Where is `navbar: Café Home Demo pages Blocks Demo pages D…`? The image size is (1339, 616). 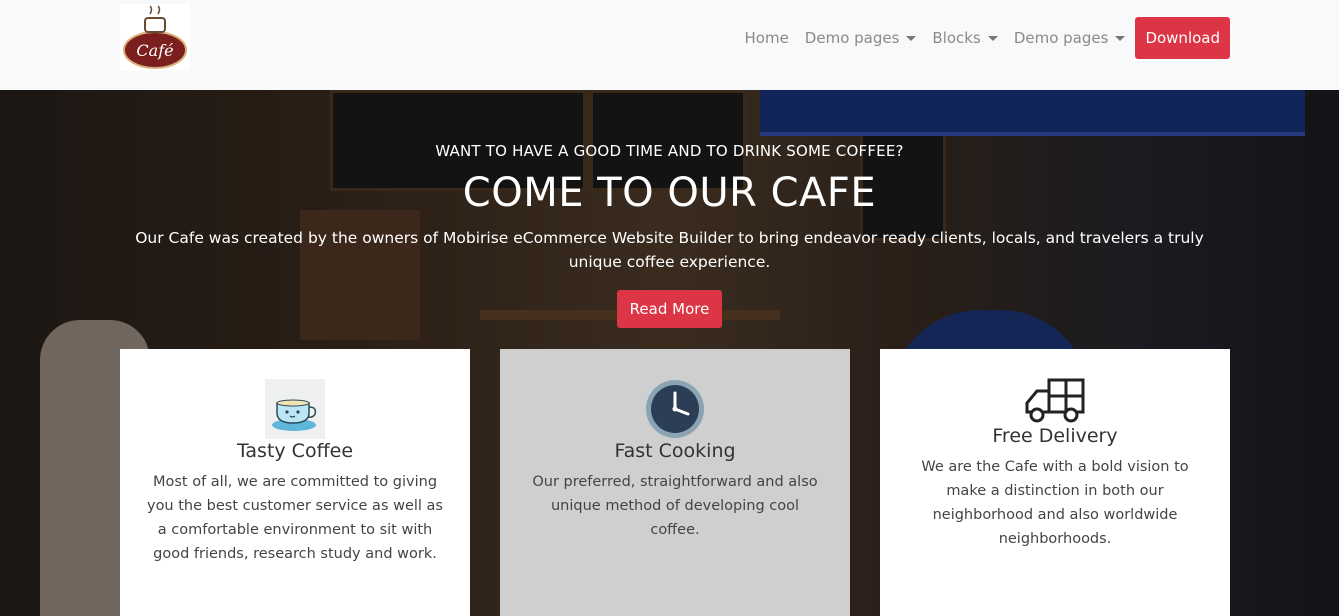 navbar: Café Home Demo pages Blocks Demo pages D… is located at coordinates (669, 45).